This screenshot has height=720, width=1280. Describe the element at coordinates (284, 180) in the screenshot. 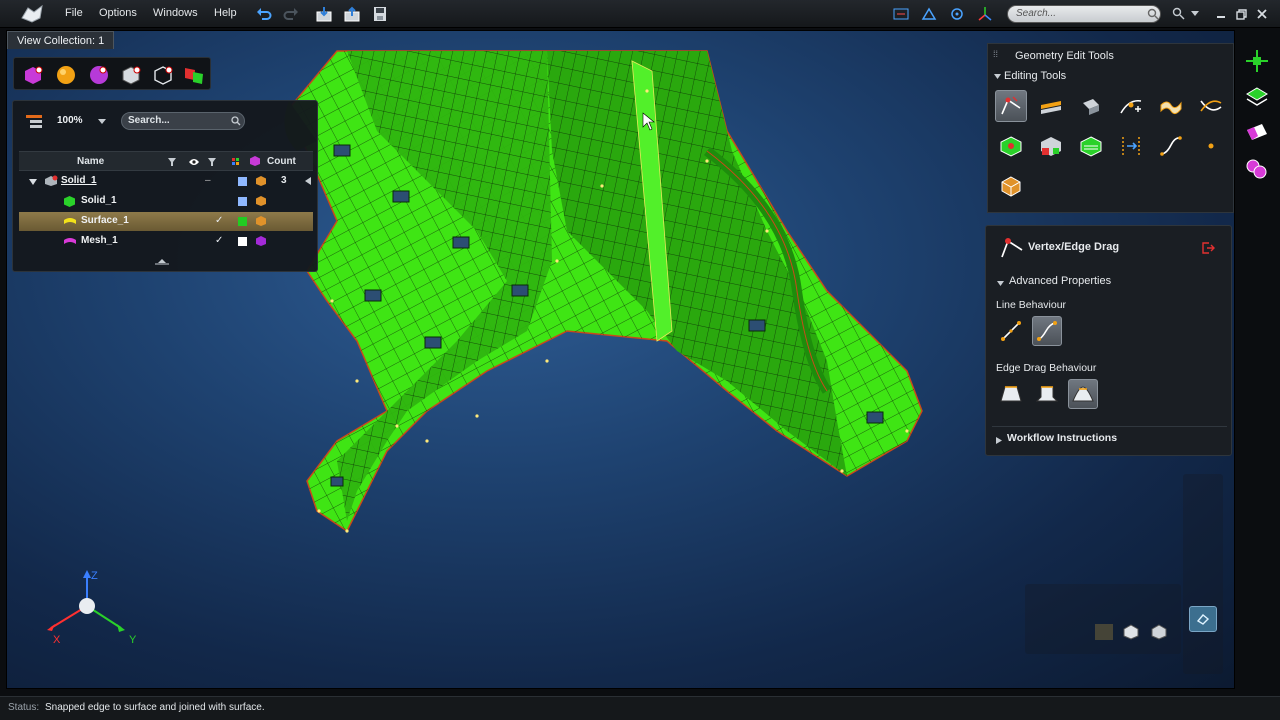

I see `tree-row-count: 3` at that location.